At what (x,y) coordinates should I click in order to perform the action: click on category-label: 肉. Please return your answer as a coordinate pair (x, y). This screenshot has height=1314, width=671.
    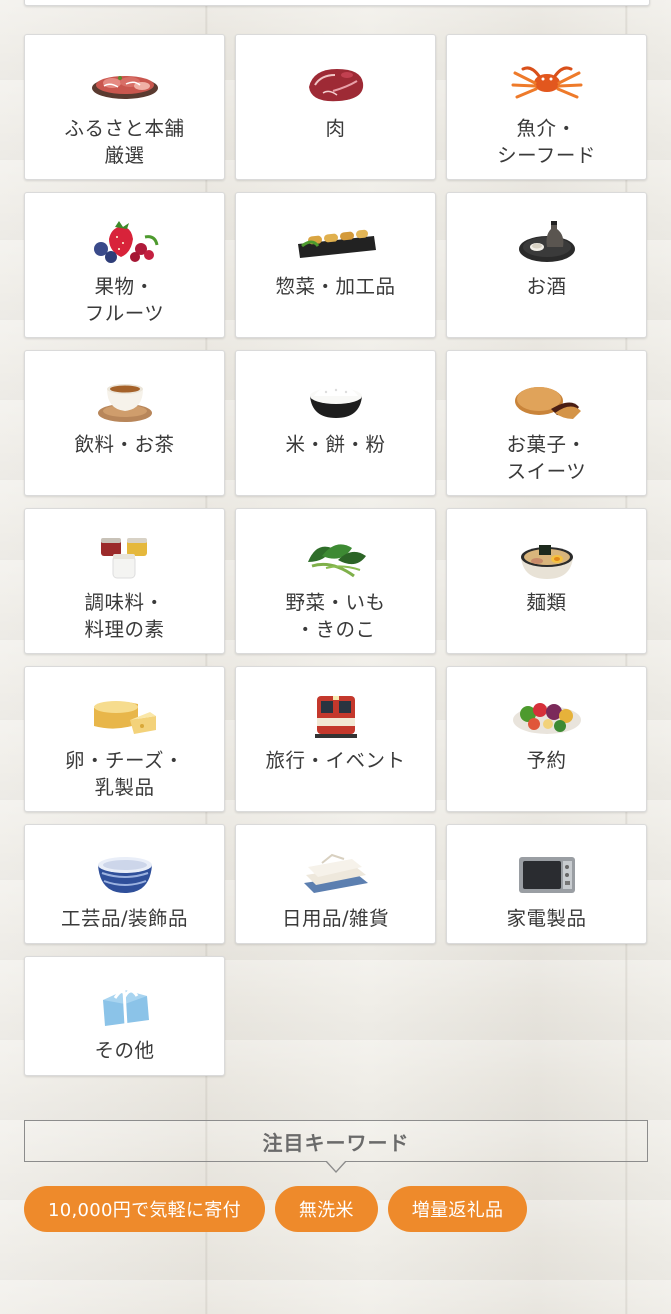
    Looking at the image, I should click on (335, 128).